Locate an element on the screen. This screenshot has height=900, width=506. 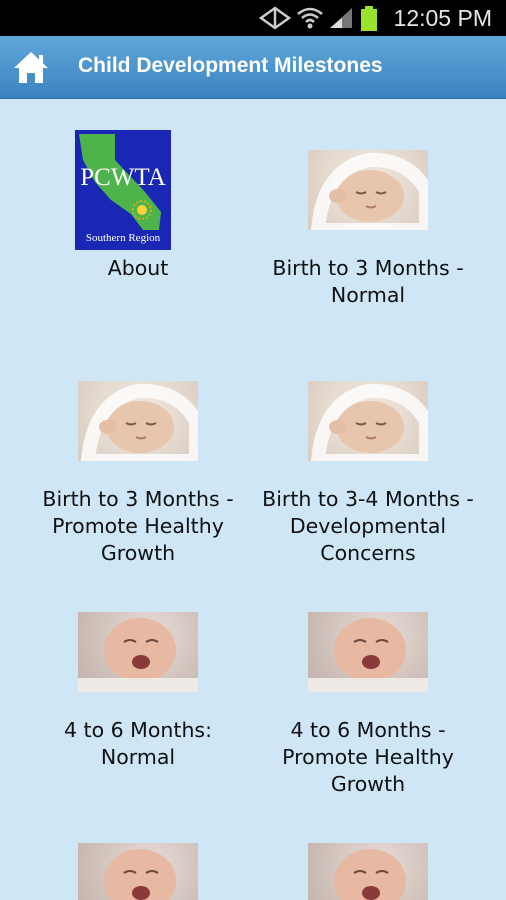
tile-label: About is located at coordinates (138, 268).